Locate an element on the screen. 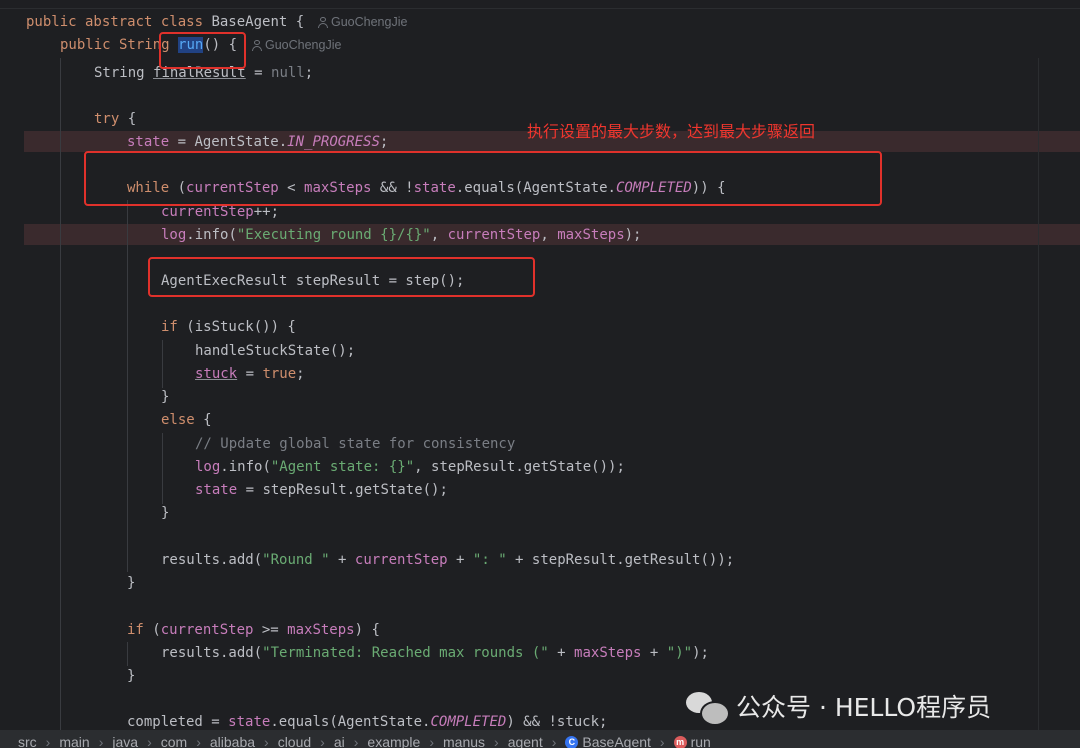 The image size is (1080, 748). class-name: BaseAgent { is located at coordinates (258, 22).